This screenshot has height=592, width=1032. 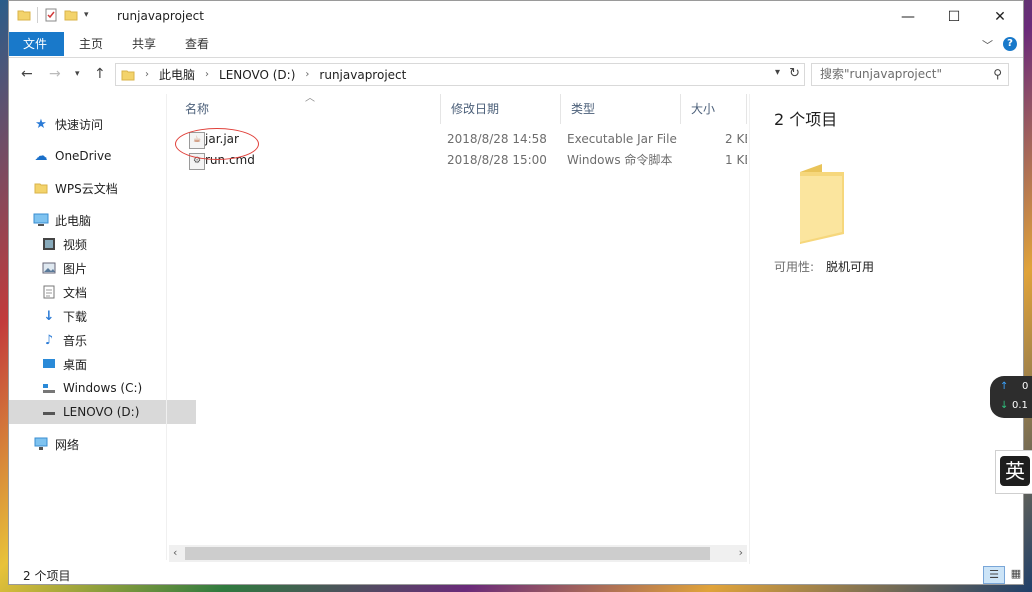 I want to click on minimize-button: —, so click(x=908, y=16).